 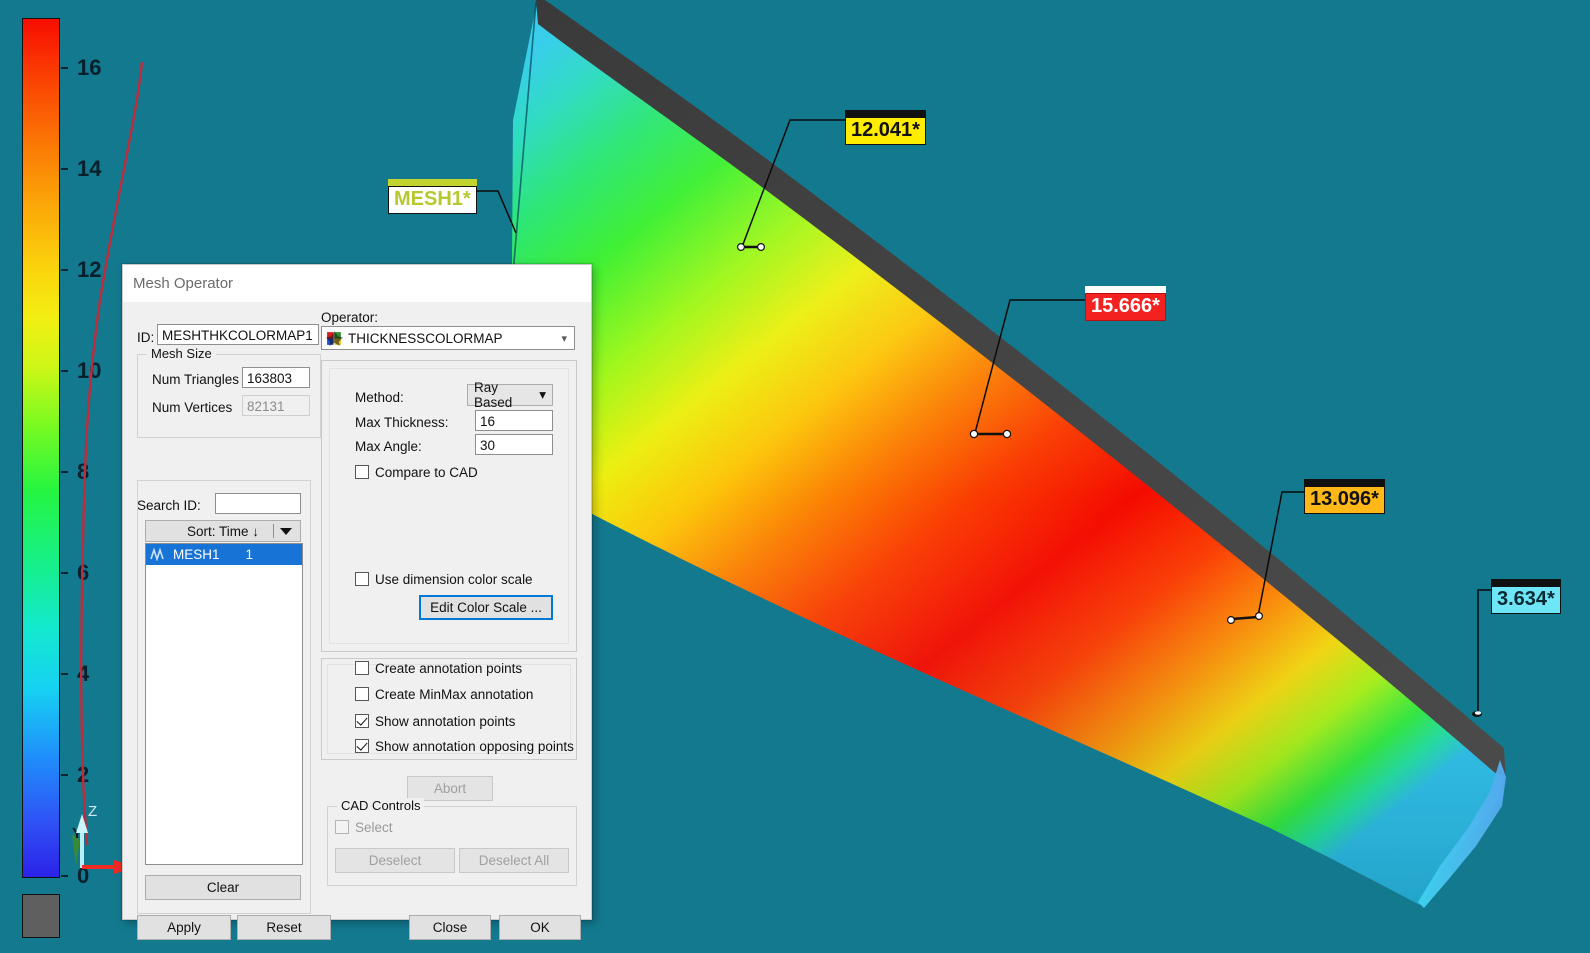 I want to click on use-dimension-color-scale-row: Use dimension color scale, so click(x=444, y=579).